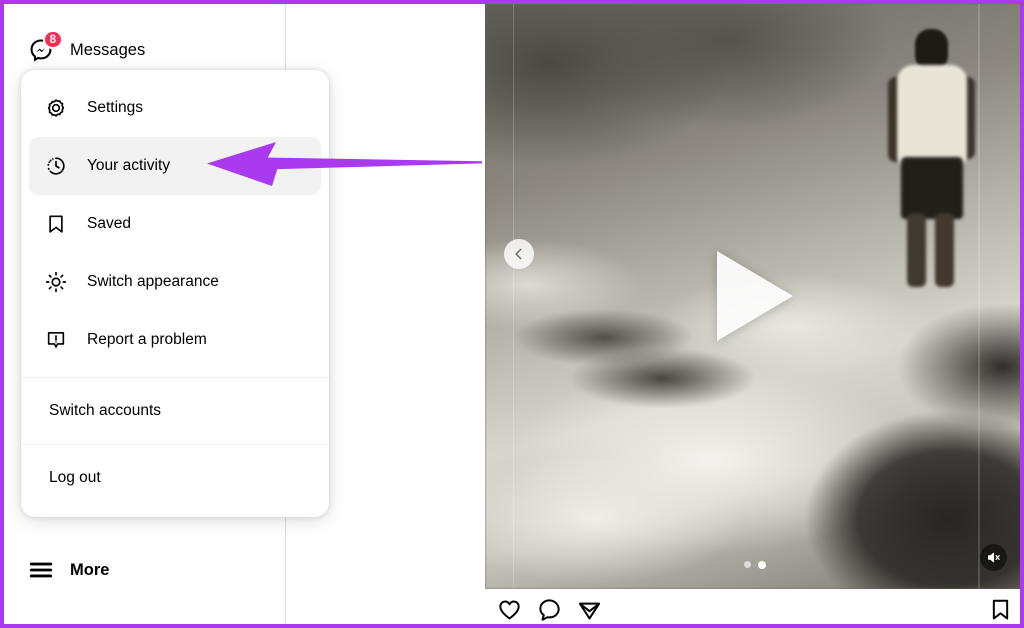 The width and height of the screenshot is (1024, 628). What do you see at coordinates (752, 565) in the screenshot?
I see `carousel-dots` at bounding box center [752, 565].